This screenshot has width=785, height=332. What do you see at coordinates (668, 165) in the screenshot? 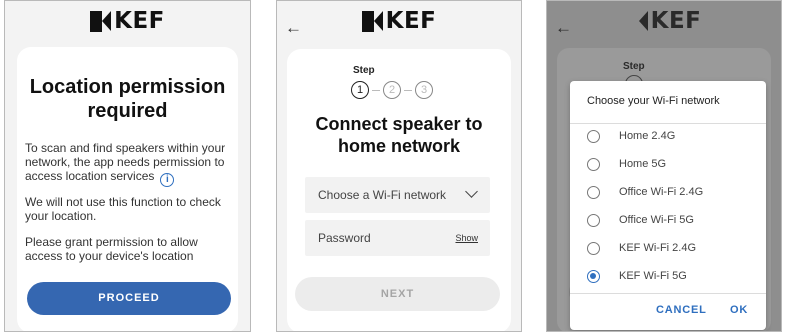
I see `wifi-option: Home 5G` at bounding box center [668, 165].